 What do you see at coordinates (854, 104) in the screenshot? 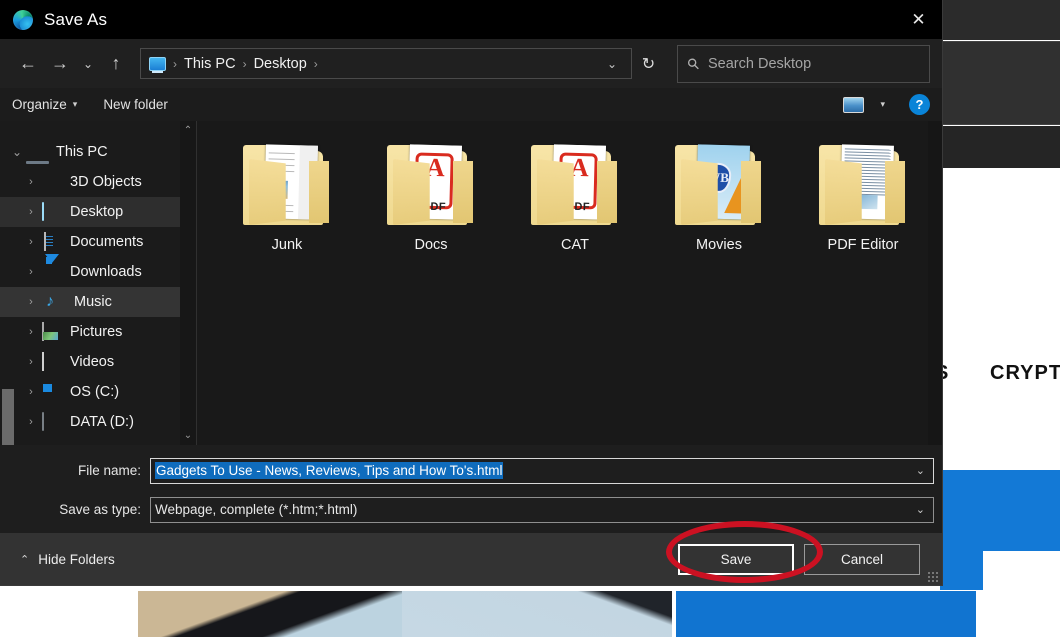
I see `view-mode-icon` at bounding box center [854, 104].